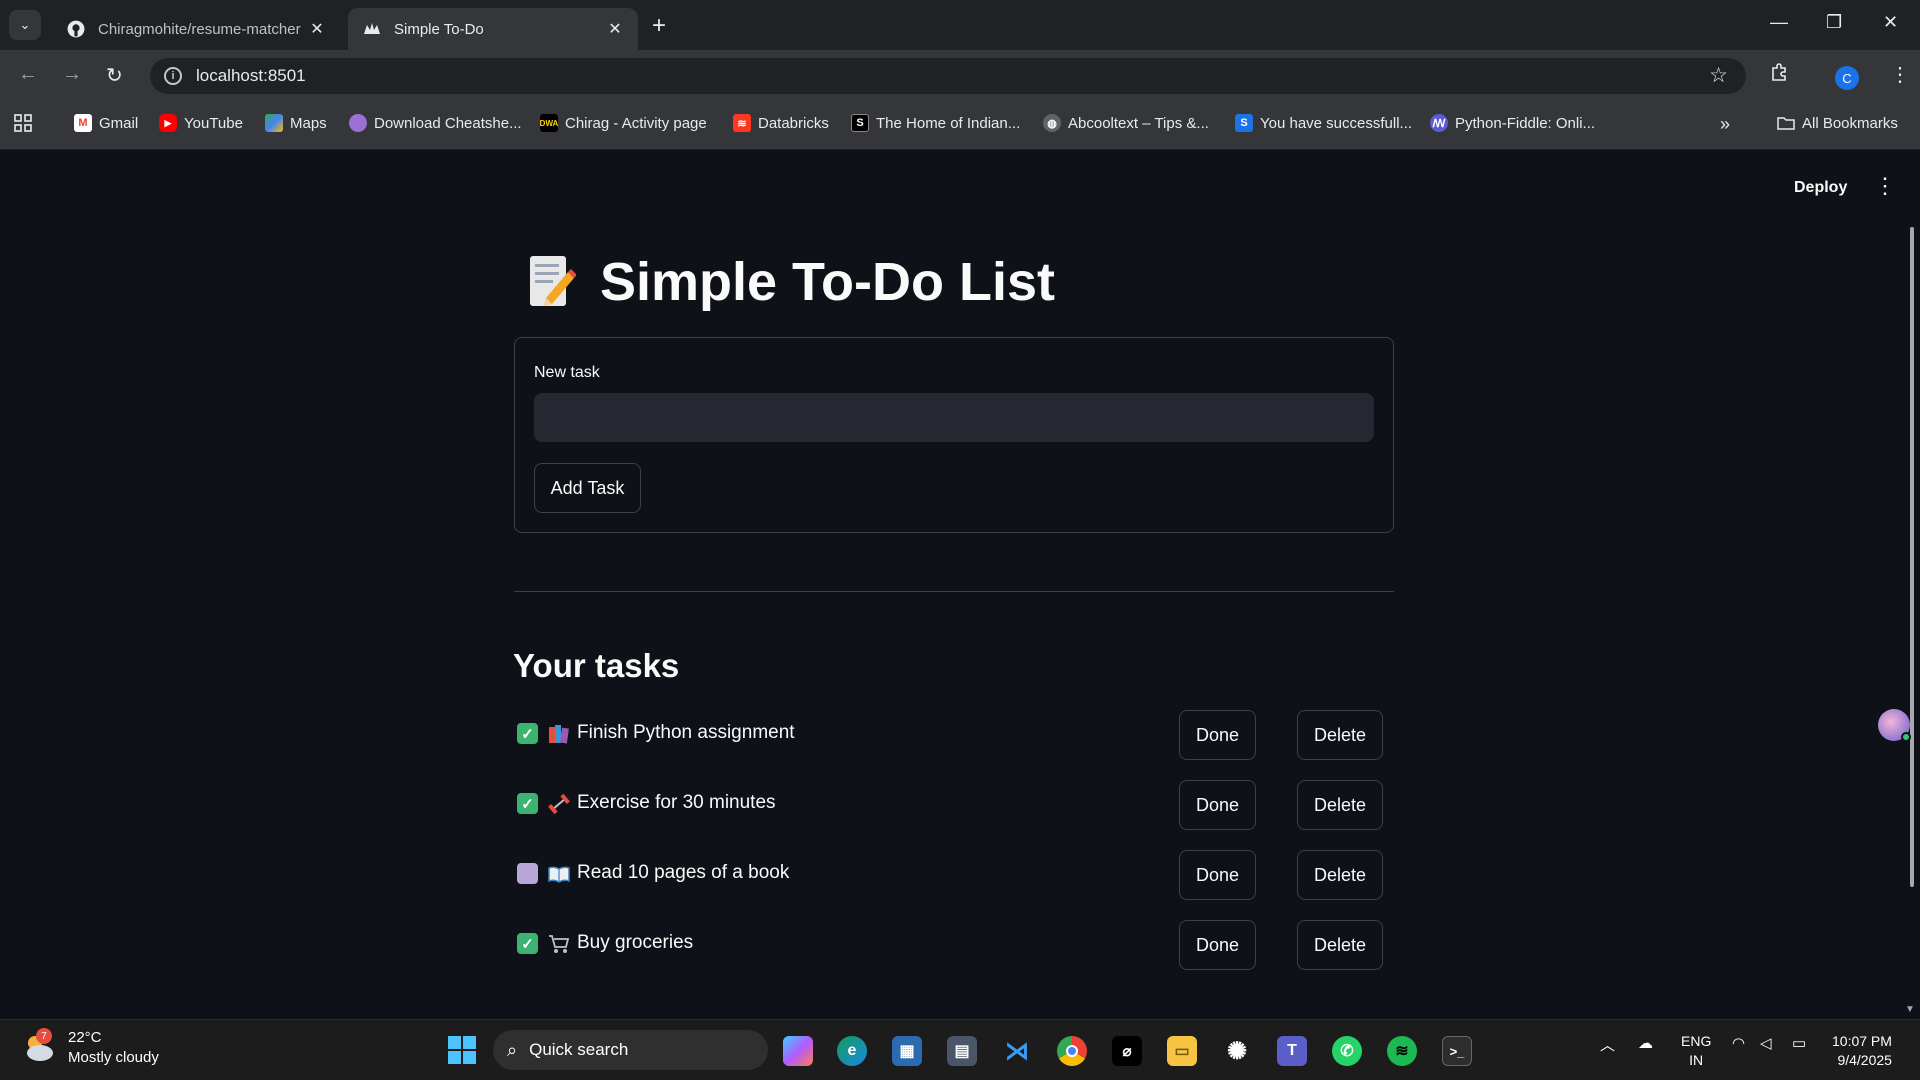  I want to click on copilot-icon, so click(798, 1051).